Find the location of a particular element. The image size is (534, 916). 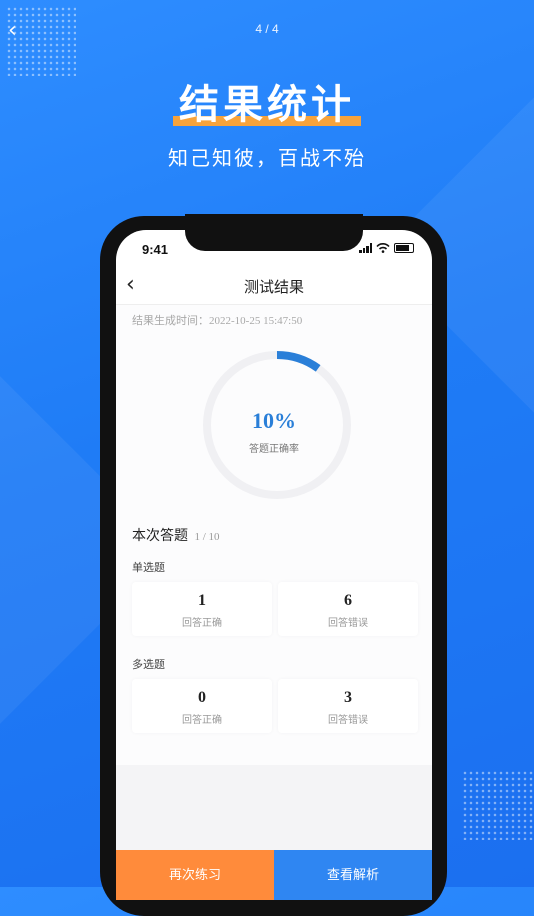

multi-wrong-label: 回答错误 is located at coordinates (348, 720).